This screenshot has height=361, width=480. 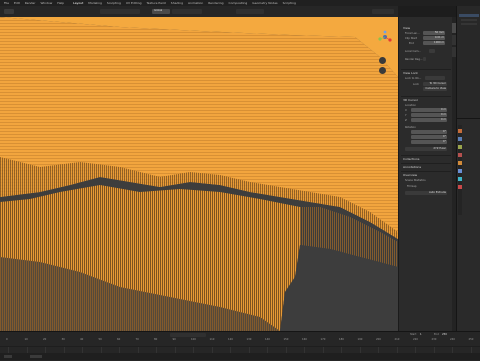 What do you see at coordinates (434, 38) in the screenshot?
I see `clip-start-field: 0.01 m` at bounding box center [434, 38].